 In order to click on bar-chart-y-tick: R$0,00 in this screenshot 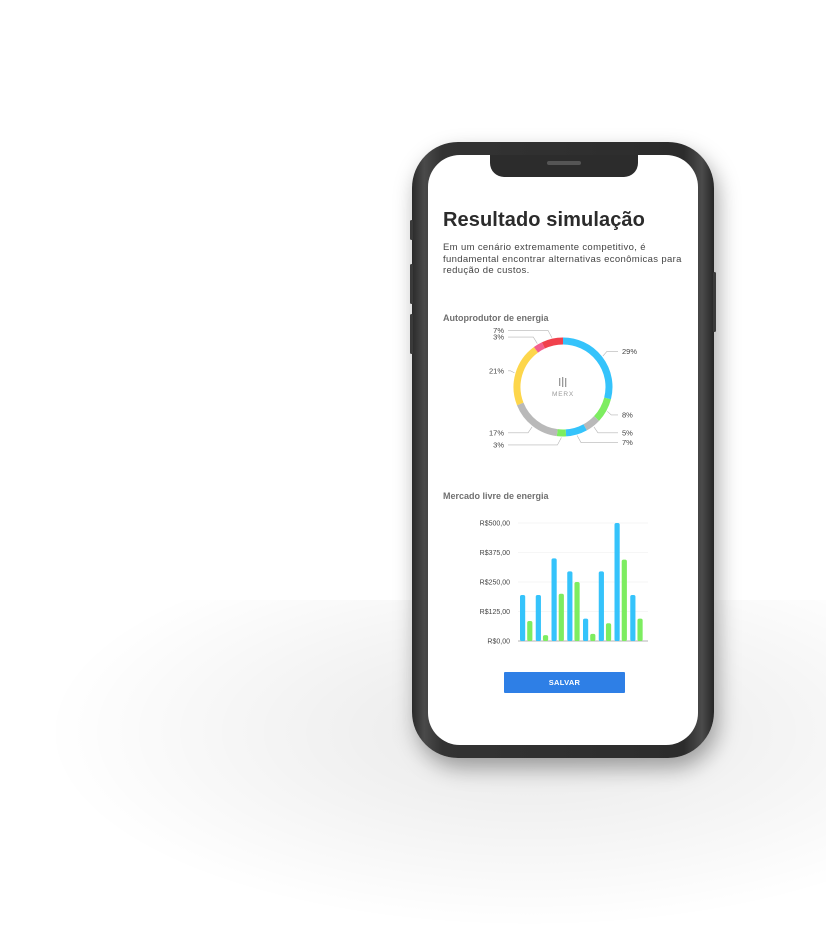, I will do `click(498, 642)`.